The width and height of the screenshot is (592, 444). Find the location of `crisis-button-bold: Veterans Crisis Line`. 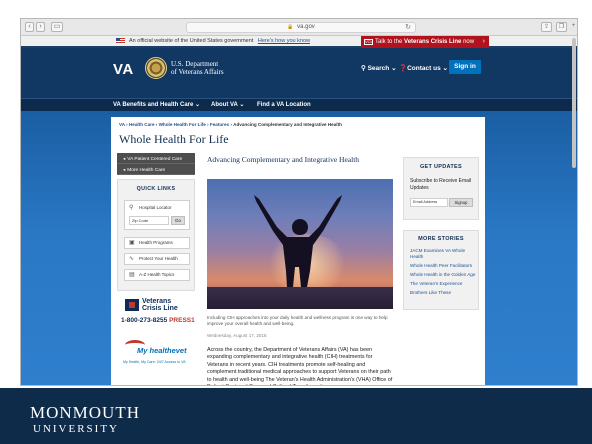

crisis-button-bold: Veterans Crisis Line is located at coordinates (433, 42).